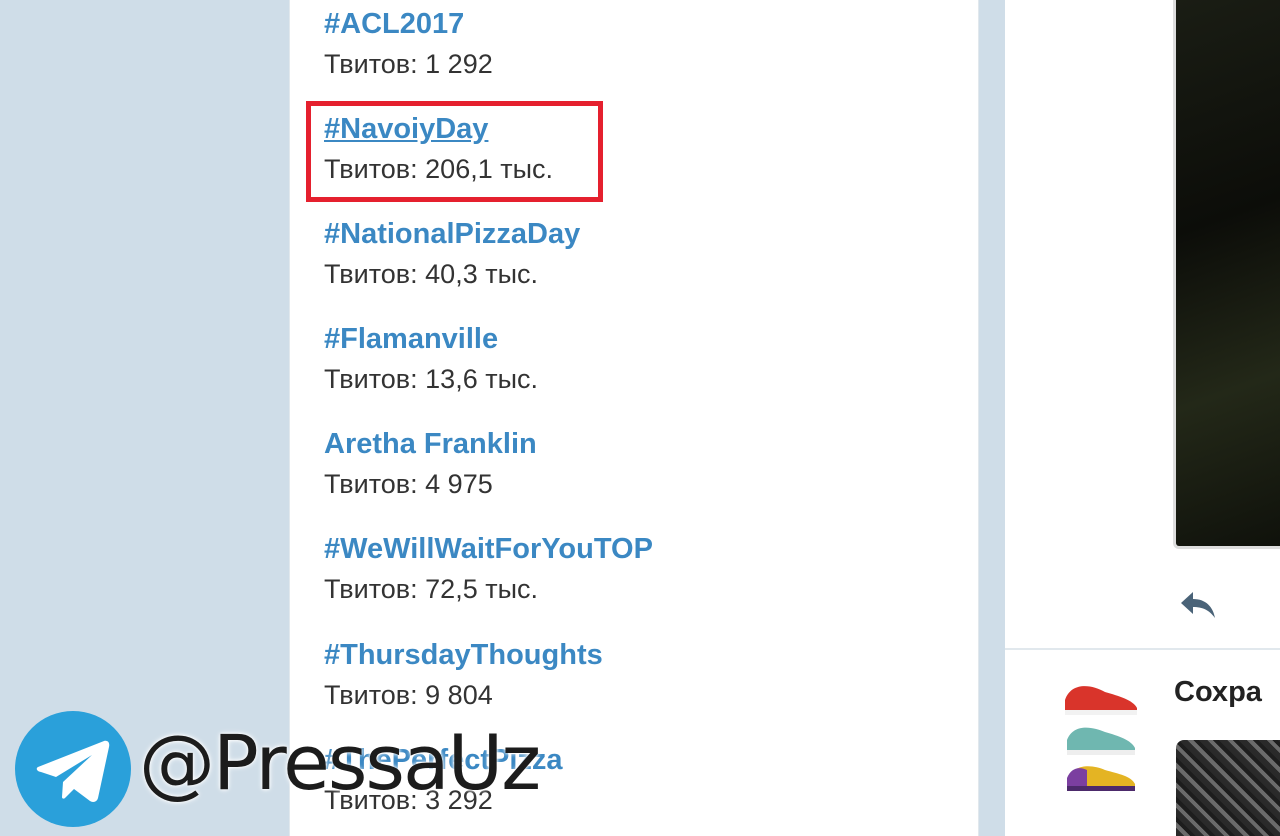  What do you see at coordinates (73, 769) in the screenshot?
I see `telegram-icon` at bounding box center [73, 769].